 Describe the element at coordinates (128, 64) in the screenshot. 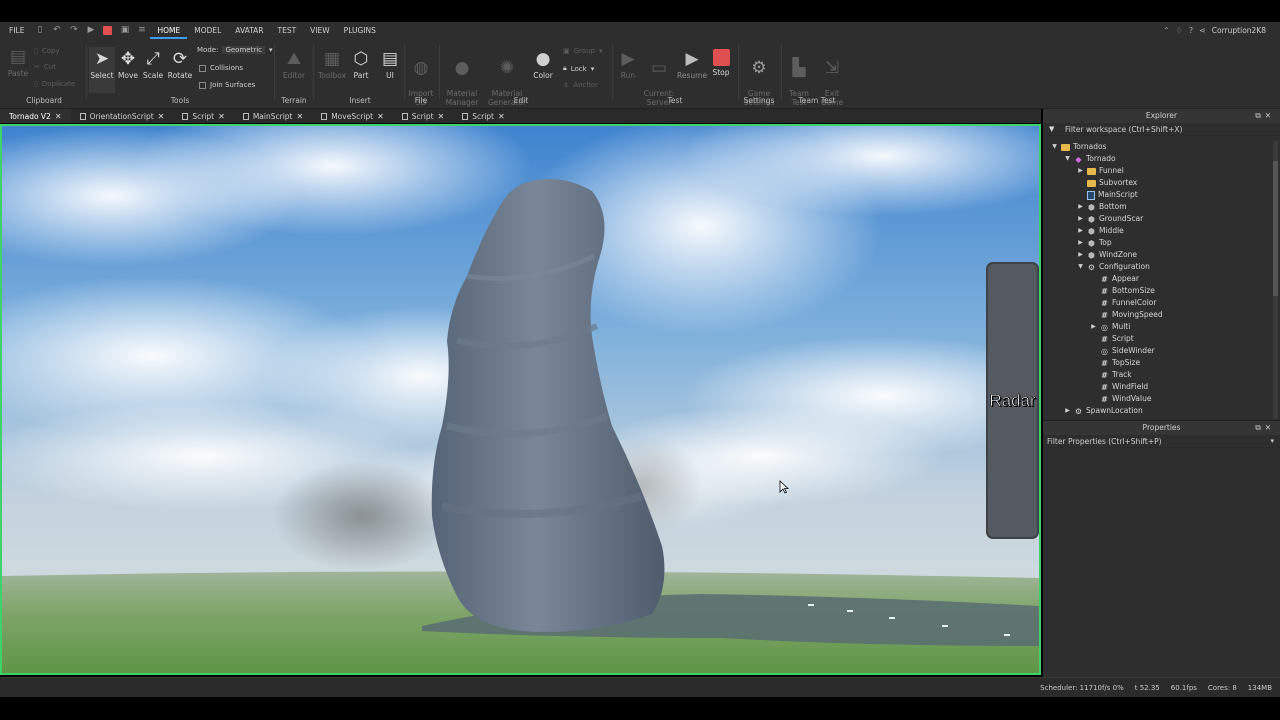

I see `move-tool-button: ✥ Move` at that location.